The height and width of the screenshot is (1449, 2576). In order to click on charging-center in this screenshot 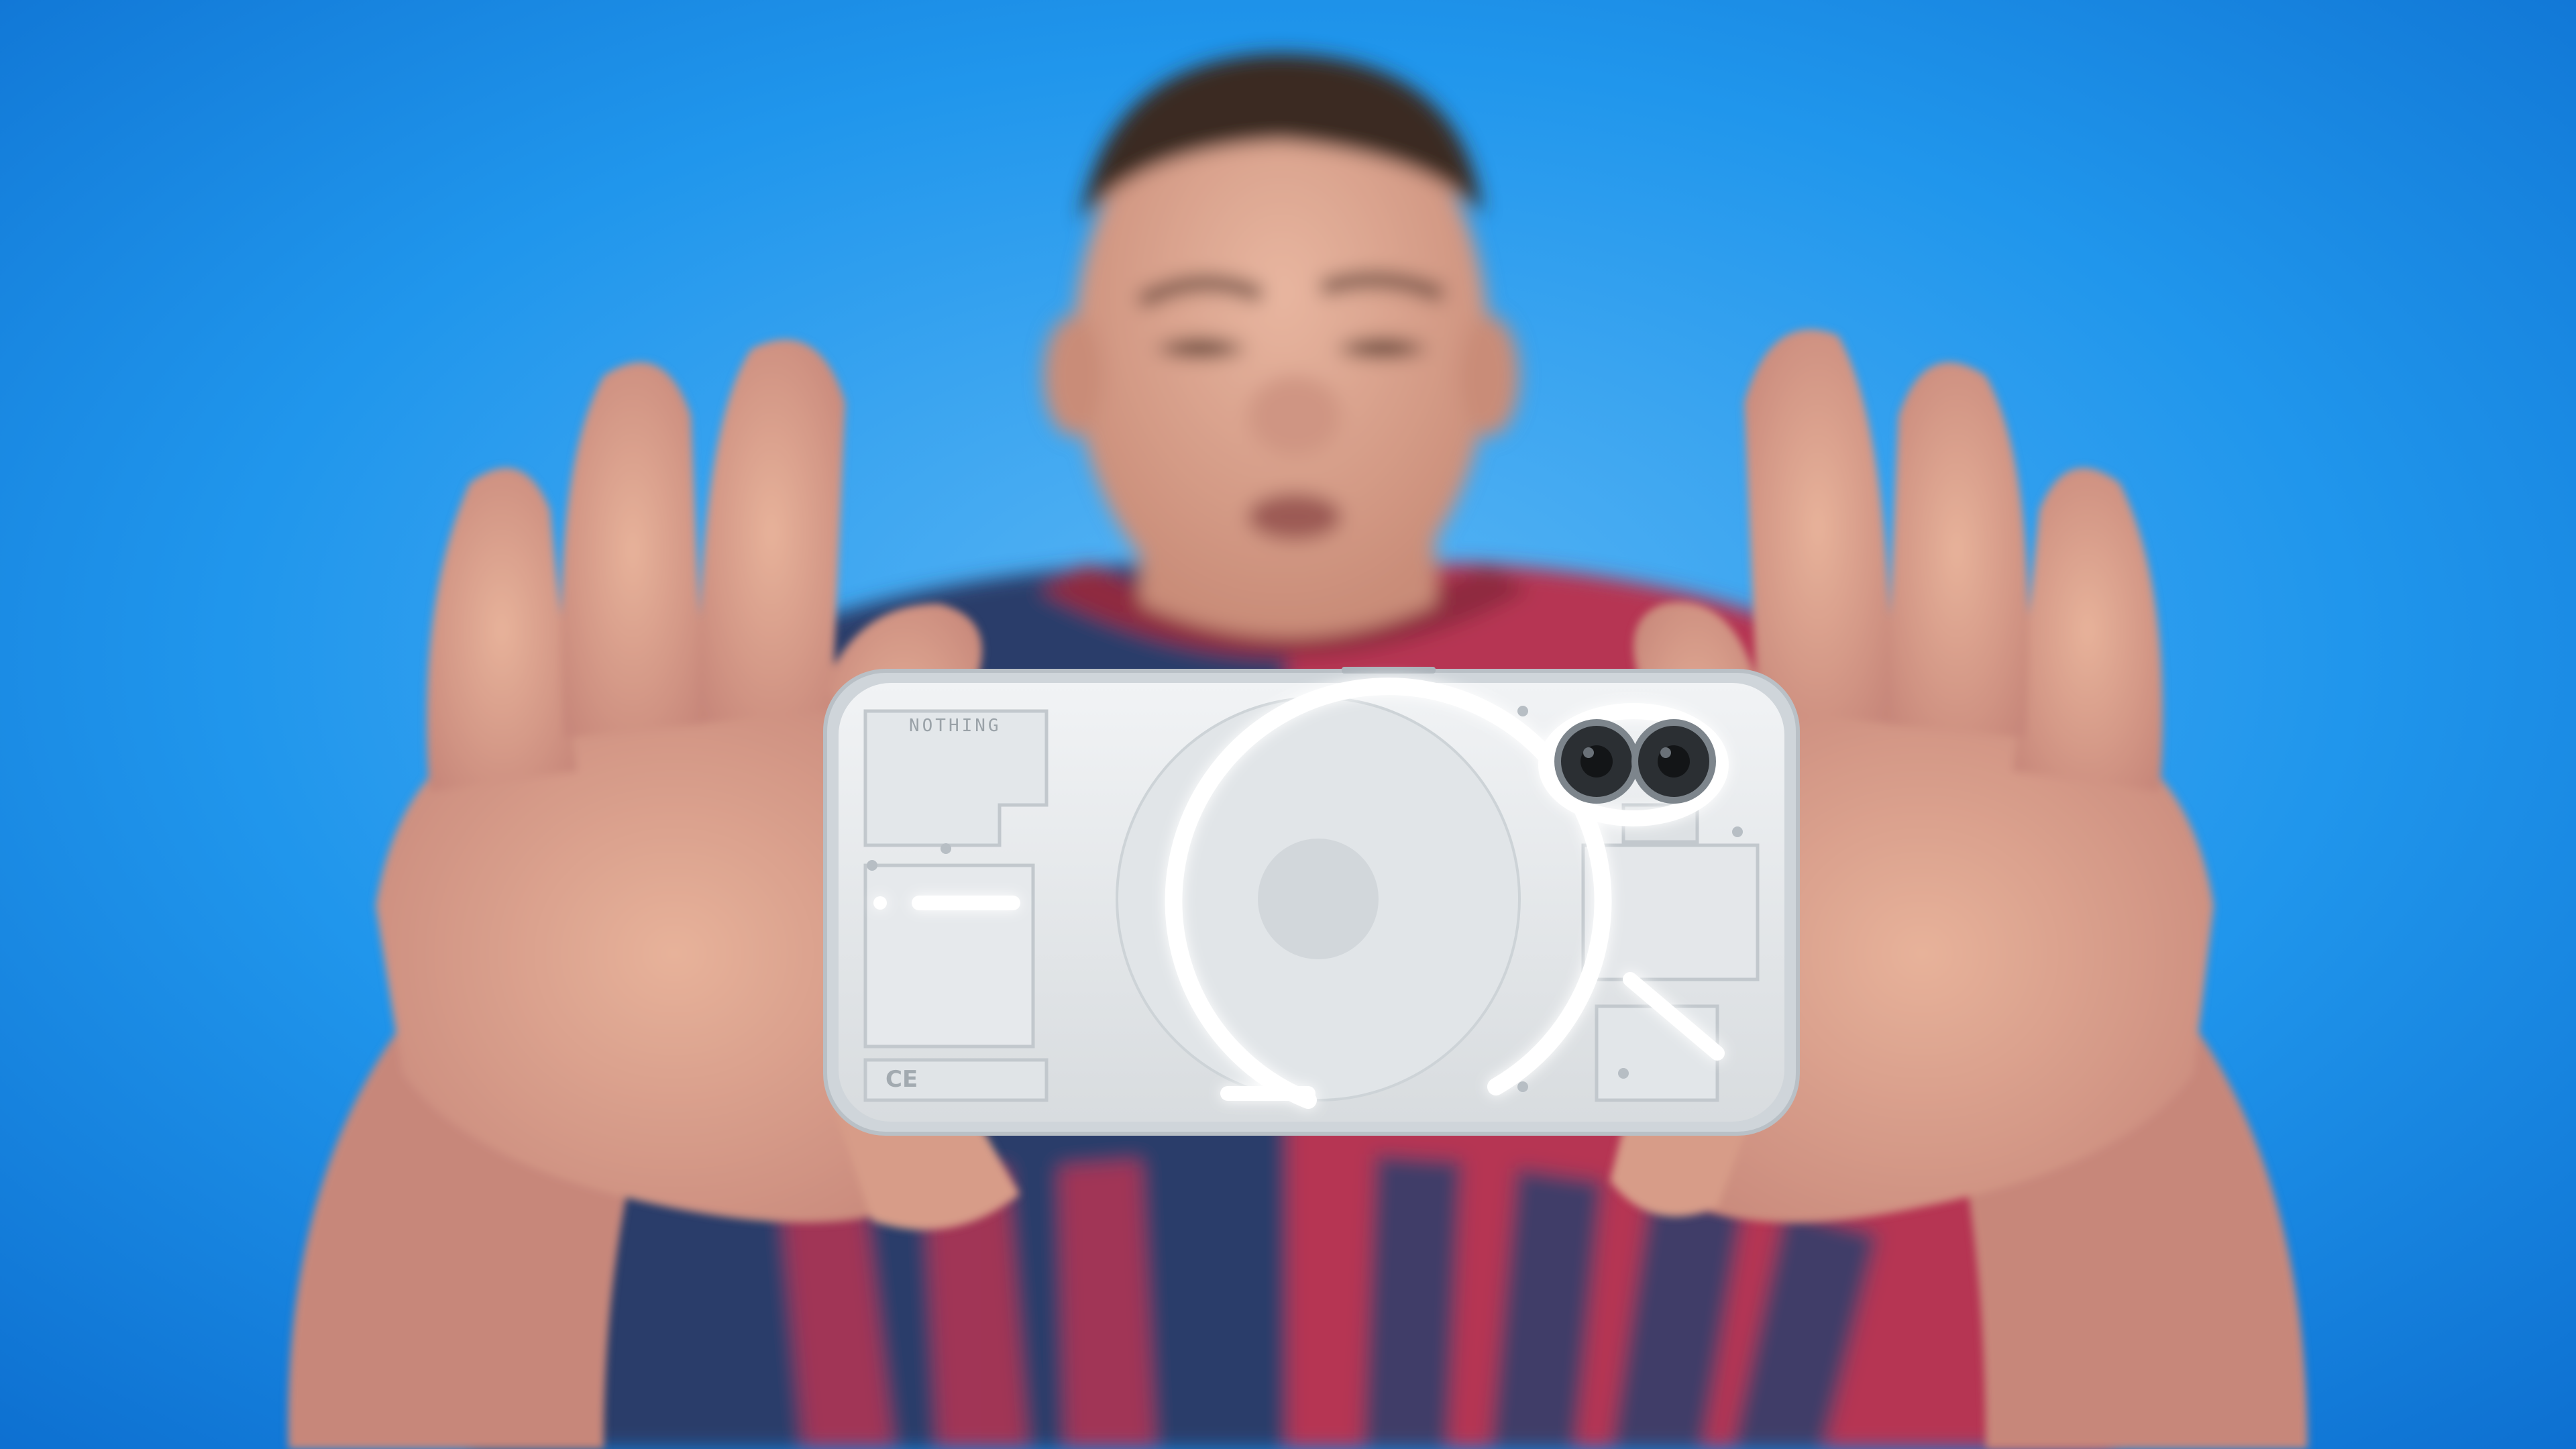, I will do `click(1318, 899)`.